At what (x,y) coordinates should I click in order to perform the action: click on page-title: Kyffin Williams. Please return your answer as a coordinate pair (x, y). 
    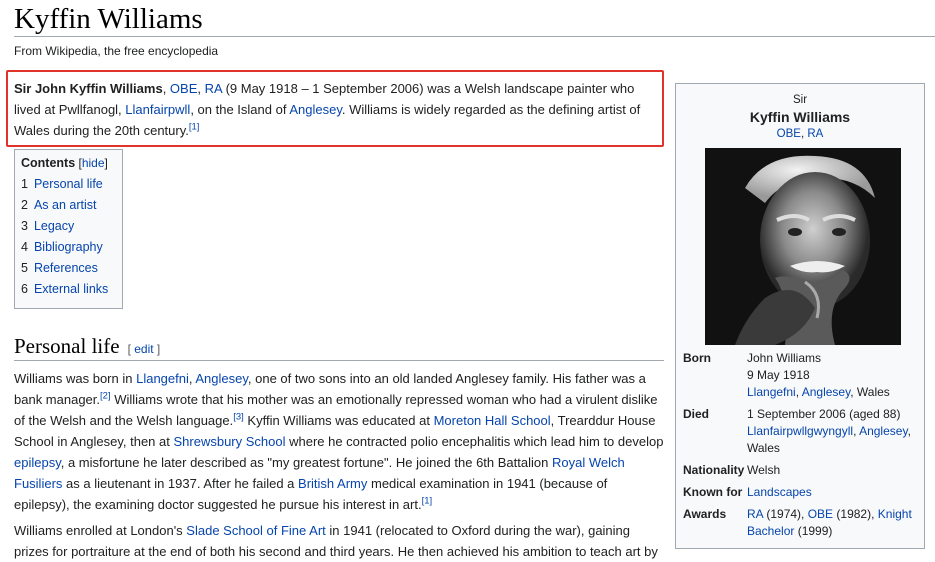
    Looking at the image, I should click on (108, 19).